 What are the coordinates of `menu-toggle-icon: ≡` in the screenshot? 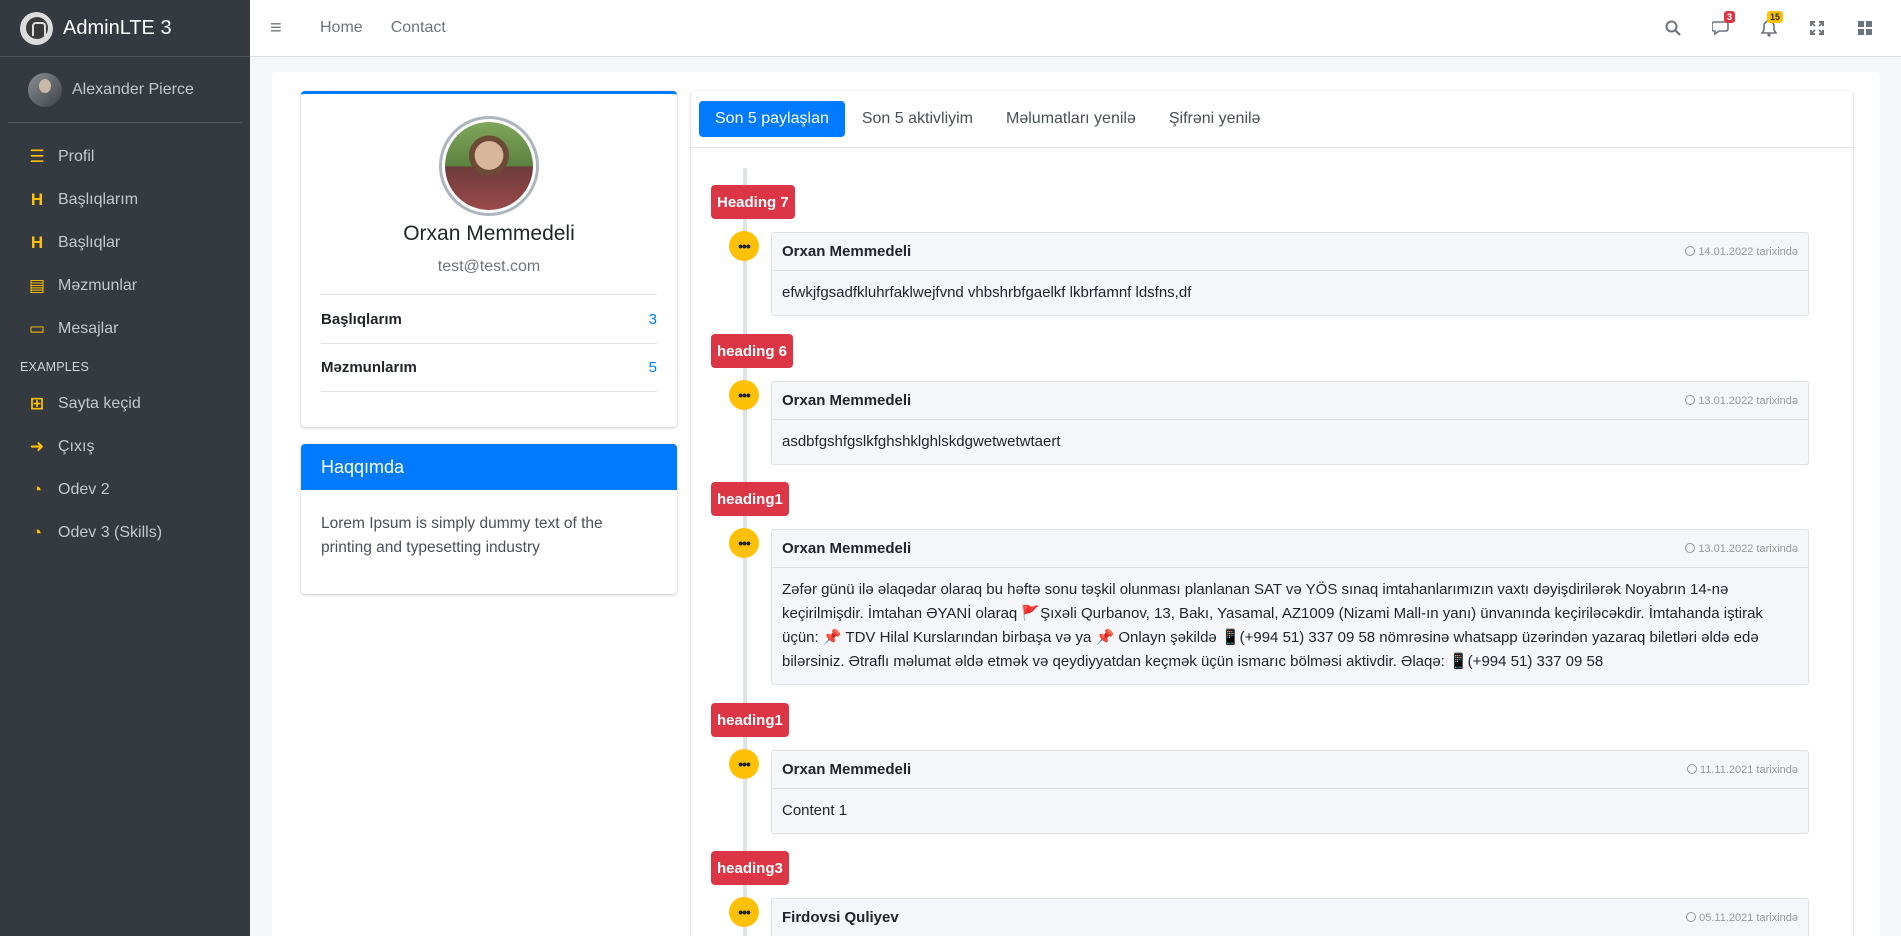 It's located at (280, 28).